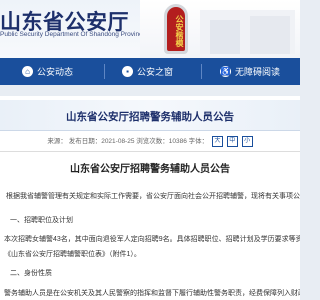  Describe the element at coordinates (57, 141) in the screenshot. I see `meta-source: 来源：` at that location.